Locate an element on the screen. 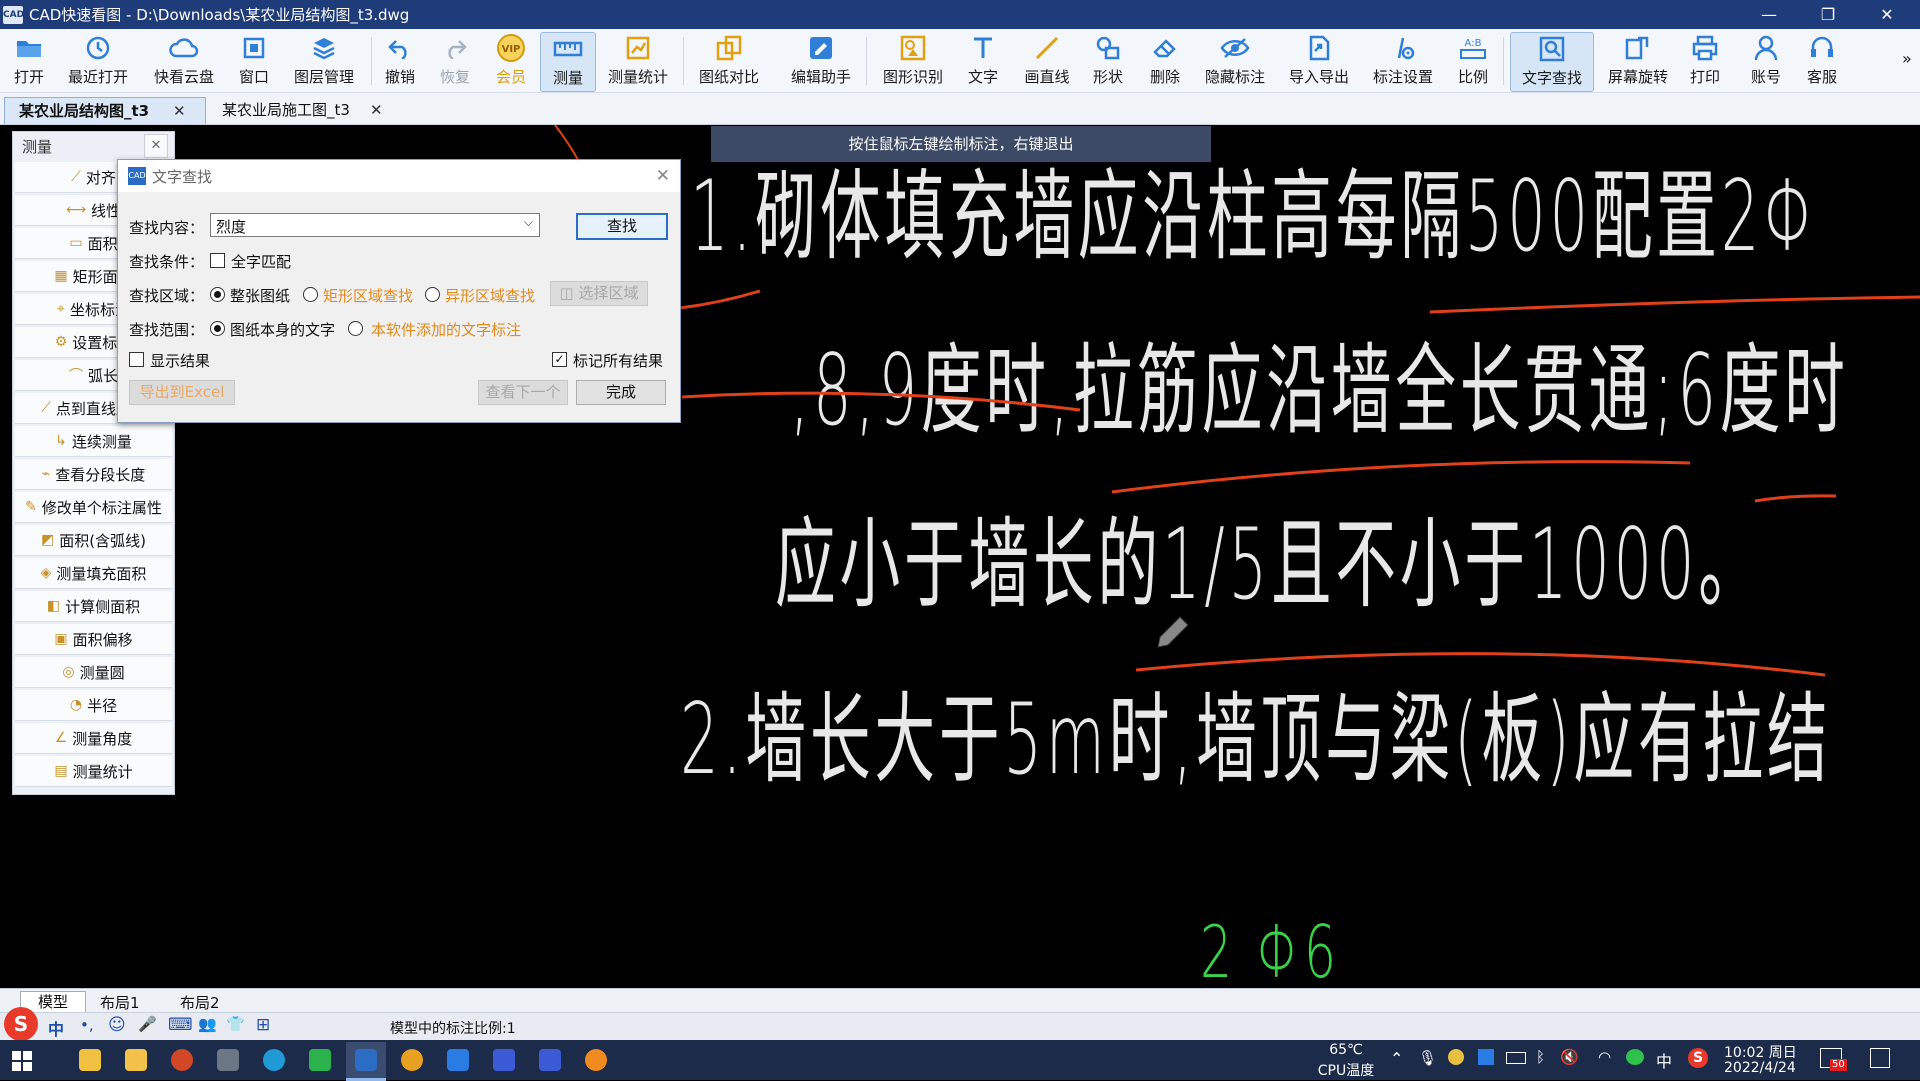 This screenshot has width=1920, height=1081. ime-punct-icon: •, is located at coordinates (87, 1025).